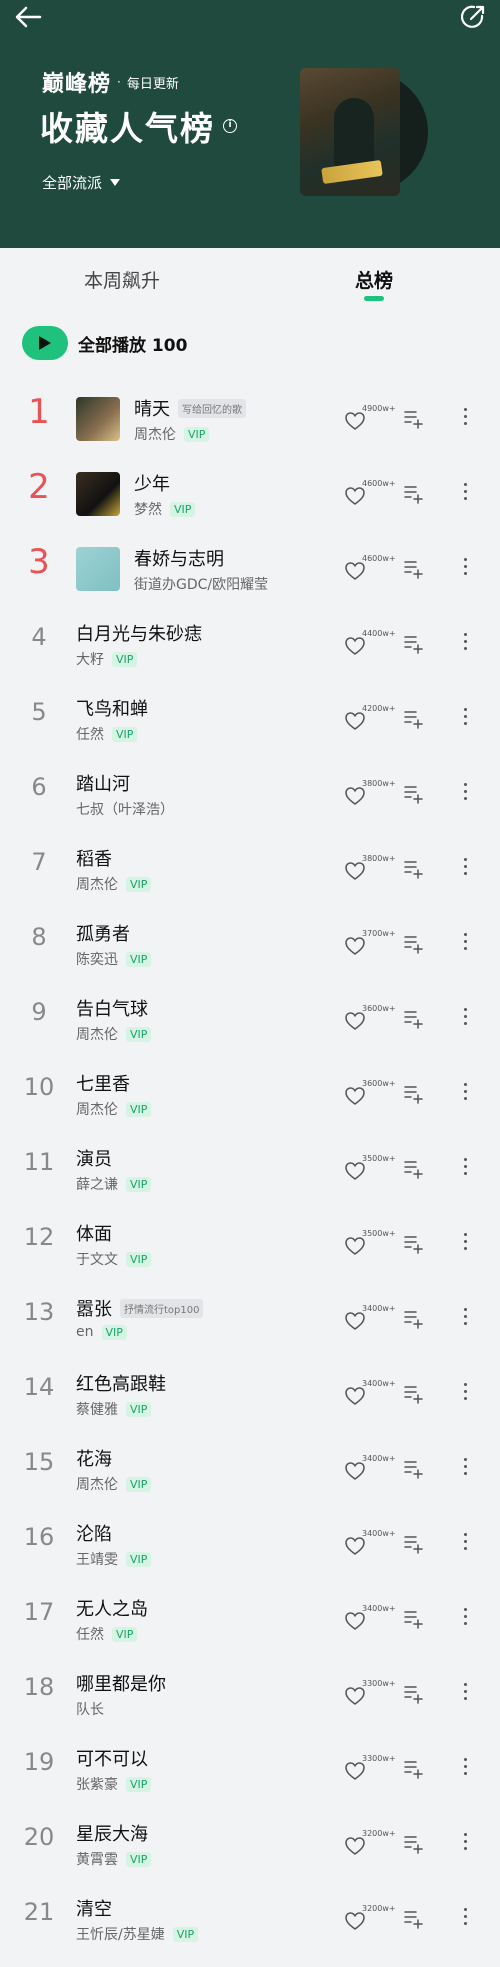 The height and width of the screenshot is (1967, 500). Describe the element at coordinates (250, 642) in the screenshot. I see `song-row: 4 白月光与朱砂痣 大籽 VIP 4400w+` at that location.